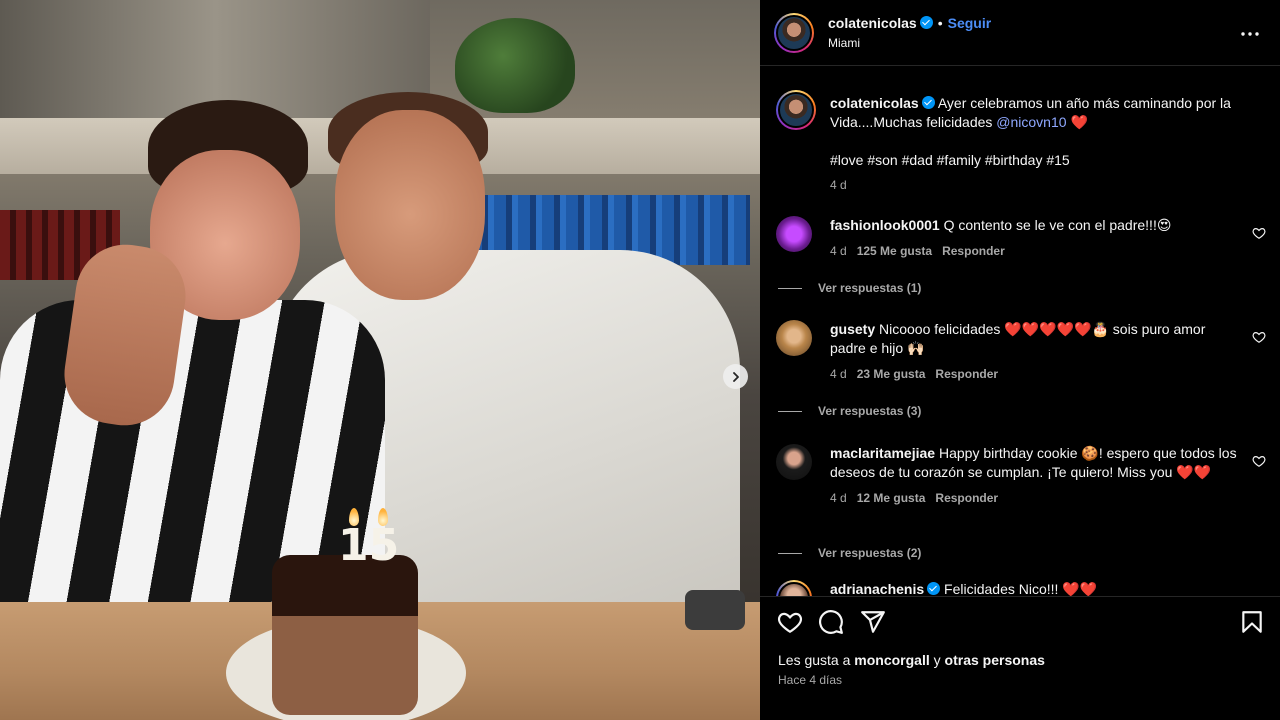 The width and height of the screenshot is (1280, 720). Describe the element at coordinates (1020, 33) in the screenshot. I see `post-header: colatenicolas • Seguir Miami` at that location.